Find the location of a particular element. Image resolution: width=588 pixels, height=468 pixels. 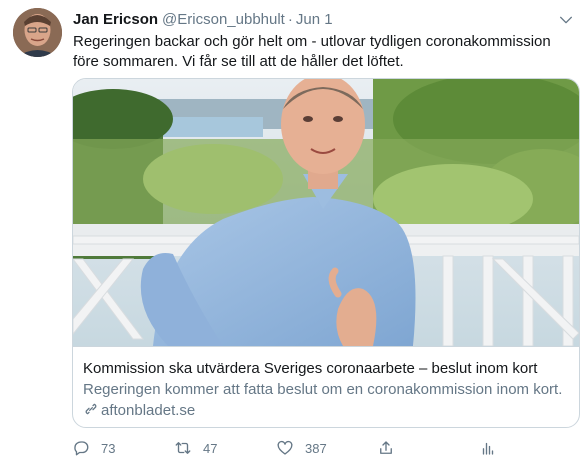

analytics-icon is located at coordinates (488, 448).